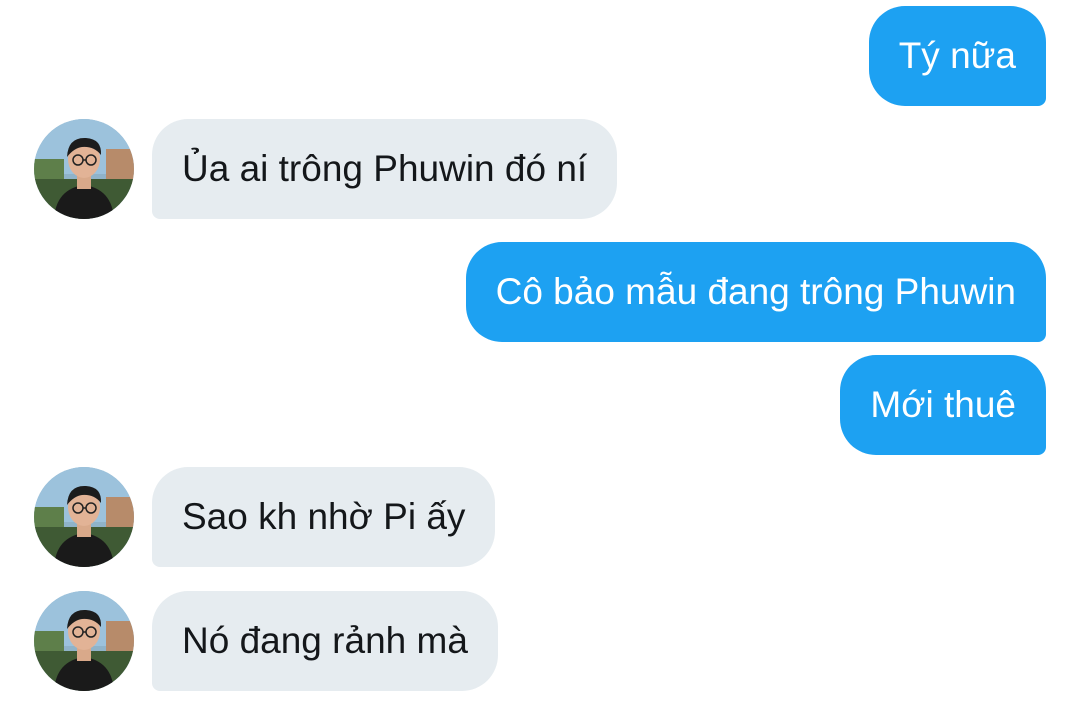  What do you see at coordinates (385, 169) in the screenshot?
I see `incoming-message-bubble: Ủa ai trông Phuwin đó ní` at bounding box center [385, 169].